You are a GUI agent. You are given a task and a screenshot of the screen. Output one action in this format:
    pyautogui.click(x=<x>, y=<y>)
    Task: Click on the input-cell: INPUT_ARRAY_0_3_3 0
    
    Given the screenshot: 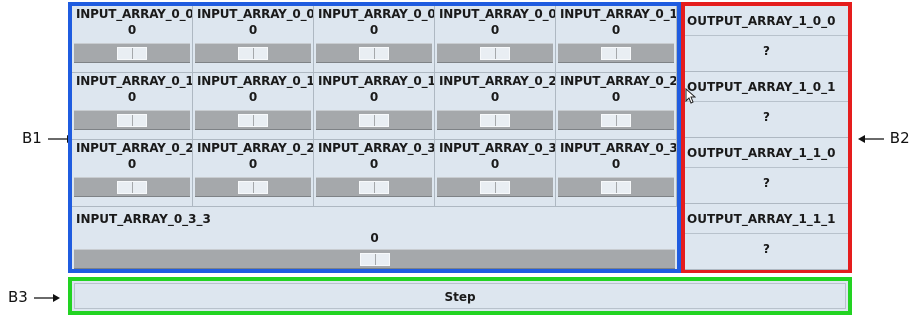 What is the action you would take?
    pyautogui.click(x=374, y=238)
    